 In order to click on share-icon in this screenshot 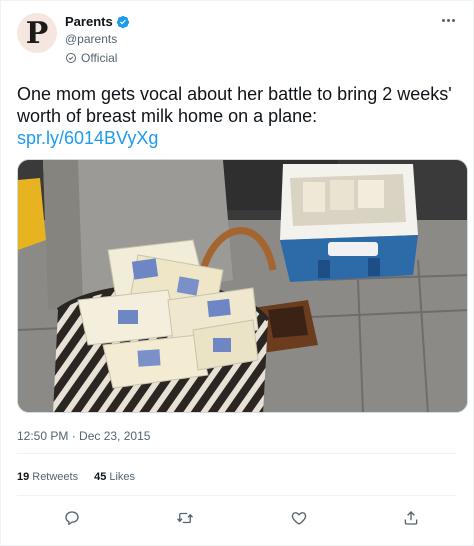, I will do `click(411, 518)`.